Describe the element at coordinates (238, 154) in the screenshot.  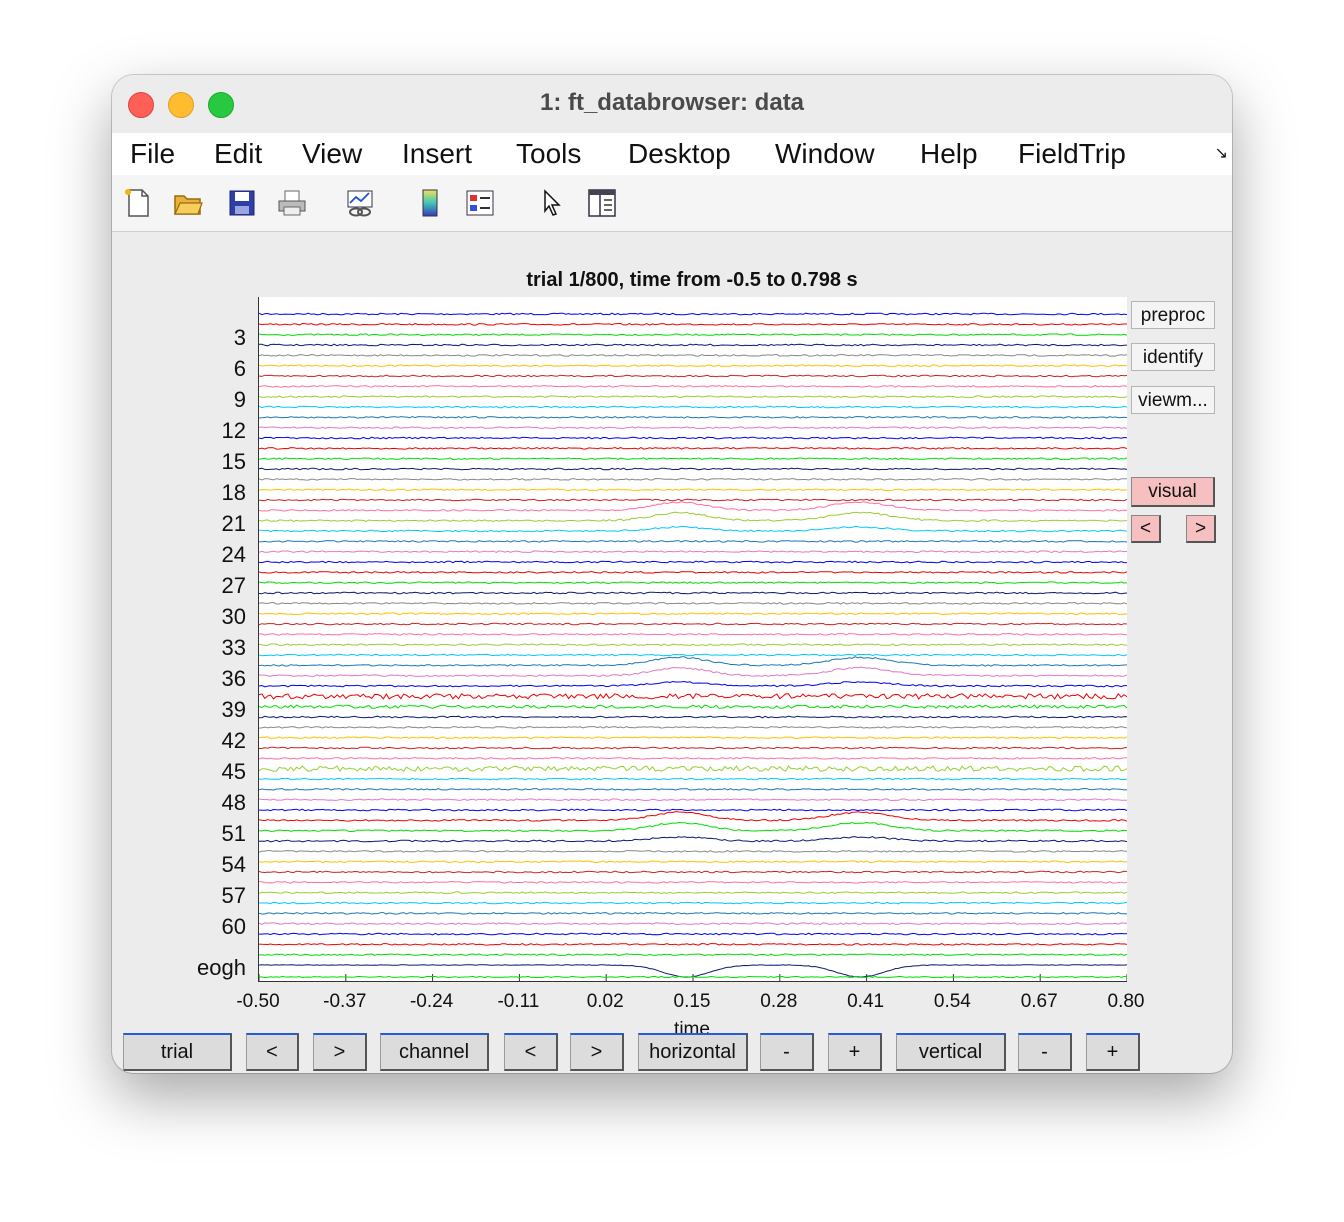
I see `menu-edit: Edit` at that location.